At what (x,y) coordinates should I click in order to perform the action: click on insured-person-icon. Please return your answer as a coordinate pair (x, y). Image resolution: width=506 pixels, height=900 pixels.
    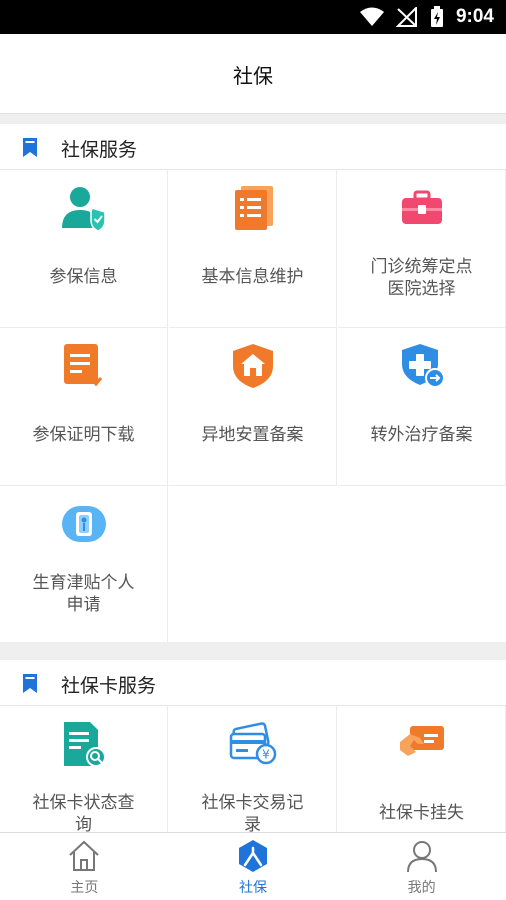
    Looking at the image, I should click on (83, 209).